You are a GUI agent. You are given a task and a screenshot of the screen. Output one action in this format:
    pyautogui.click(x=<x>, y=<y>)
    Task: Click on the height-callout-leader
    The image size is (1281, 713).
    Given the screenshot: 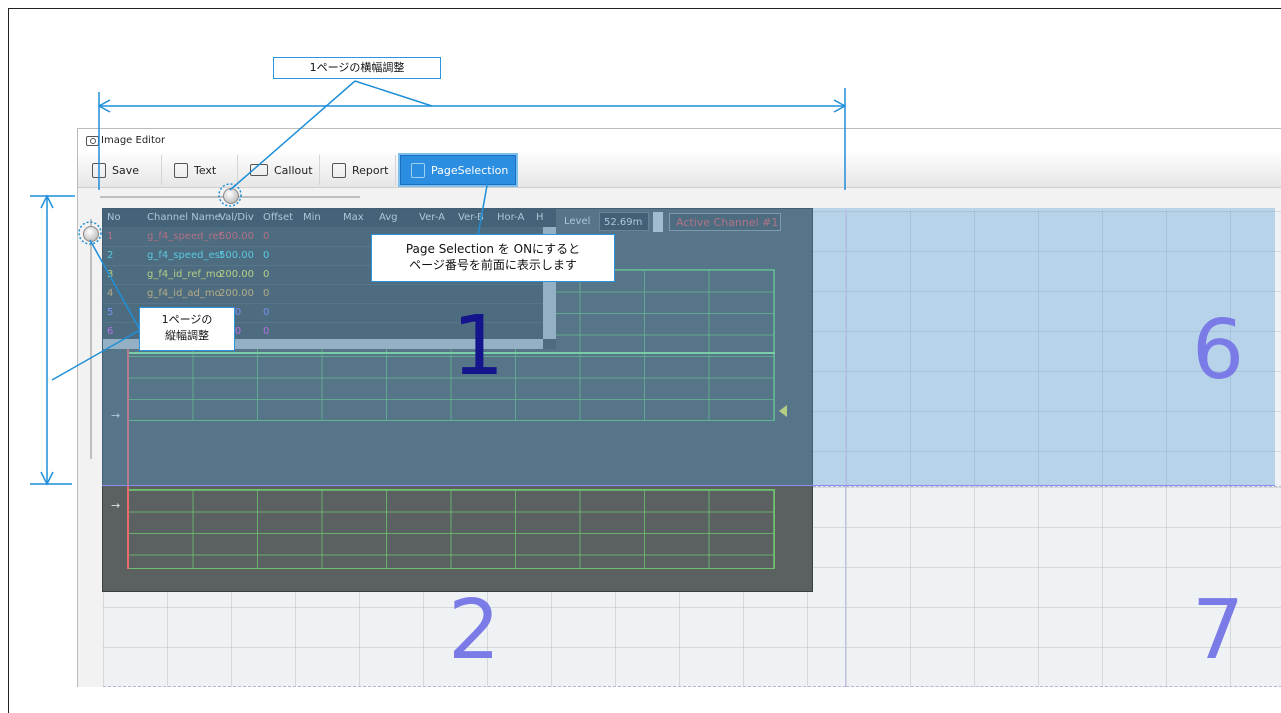 What is the action you would take?
    pyautogui.click(x=96, y=355)
    